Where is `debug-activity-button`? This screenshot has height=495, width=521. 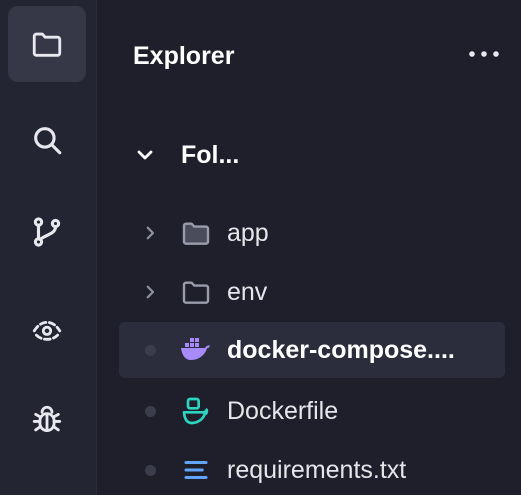
debug-activity-button is located at coordinates (47, 420).